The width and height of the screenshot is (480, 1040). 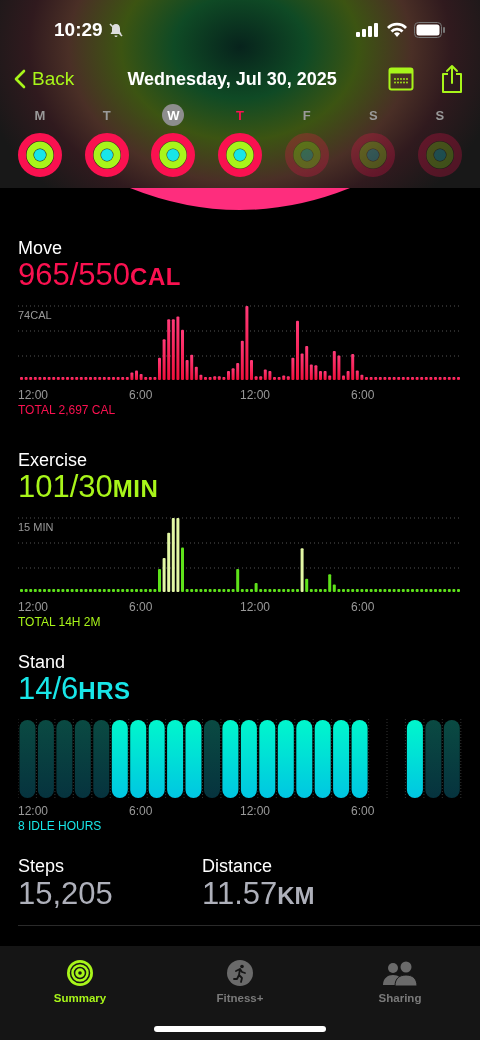 What do you see at coordinates (306, 115) in the screenshot?
I see `weekday-label: F` at bounding box center [306, 115].